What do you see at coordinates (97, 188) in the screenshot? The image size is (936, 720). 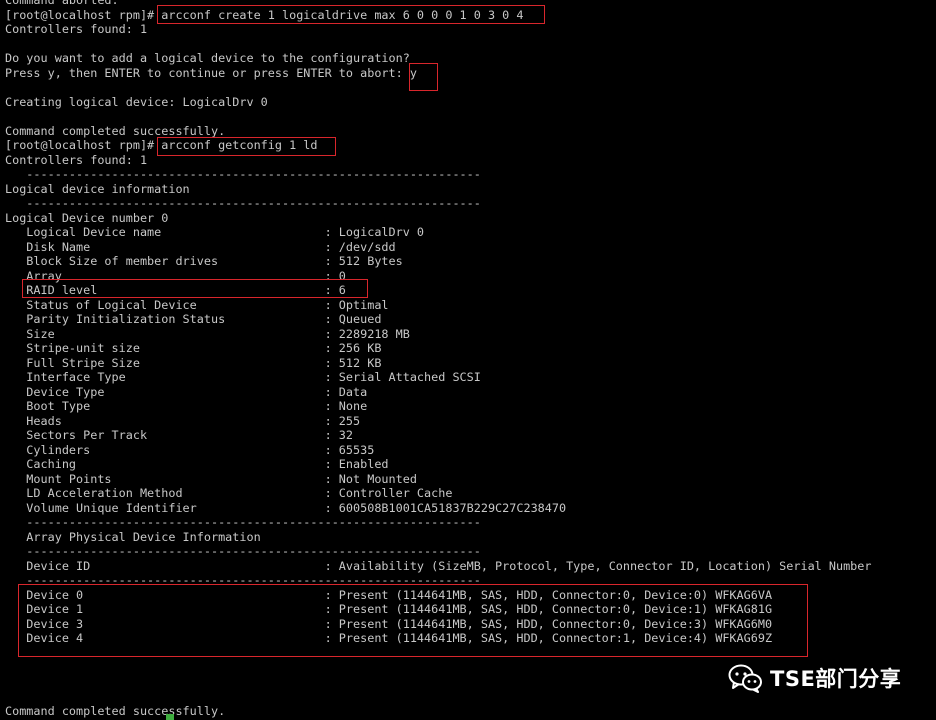 I see `terminal-line: Logical device information` at bounding box center [97, 188].